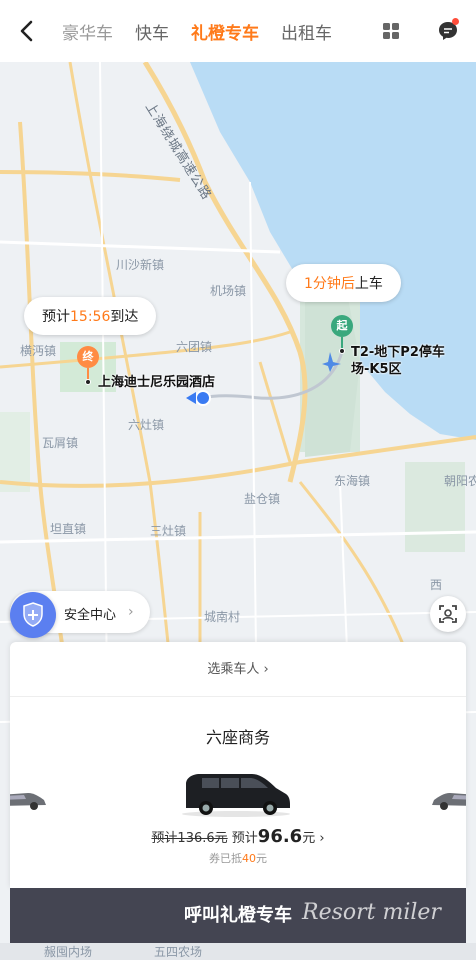 This screenshot has height=960, width=476. What do you see at coordinates (68, 529) in the screenshot?
I see `map-label-tanzhi: 坦直镇` at bounding box center [68, 529].